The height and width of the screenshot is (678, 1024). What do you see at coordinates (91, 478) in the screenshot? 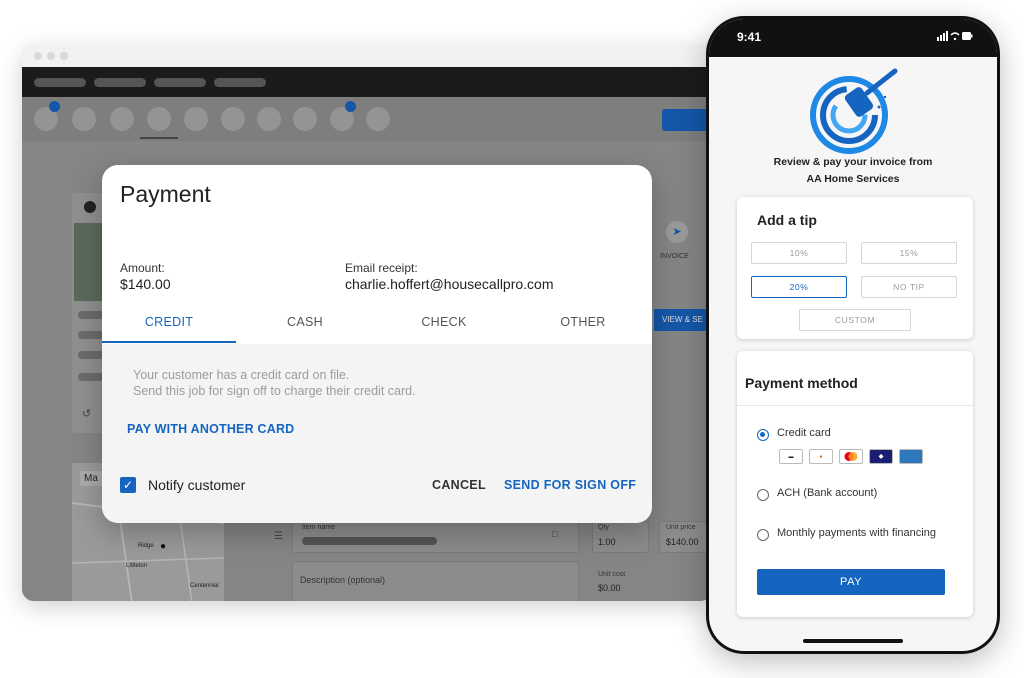
I see `map-type-button: Ma` at bounding box center [91, 478].